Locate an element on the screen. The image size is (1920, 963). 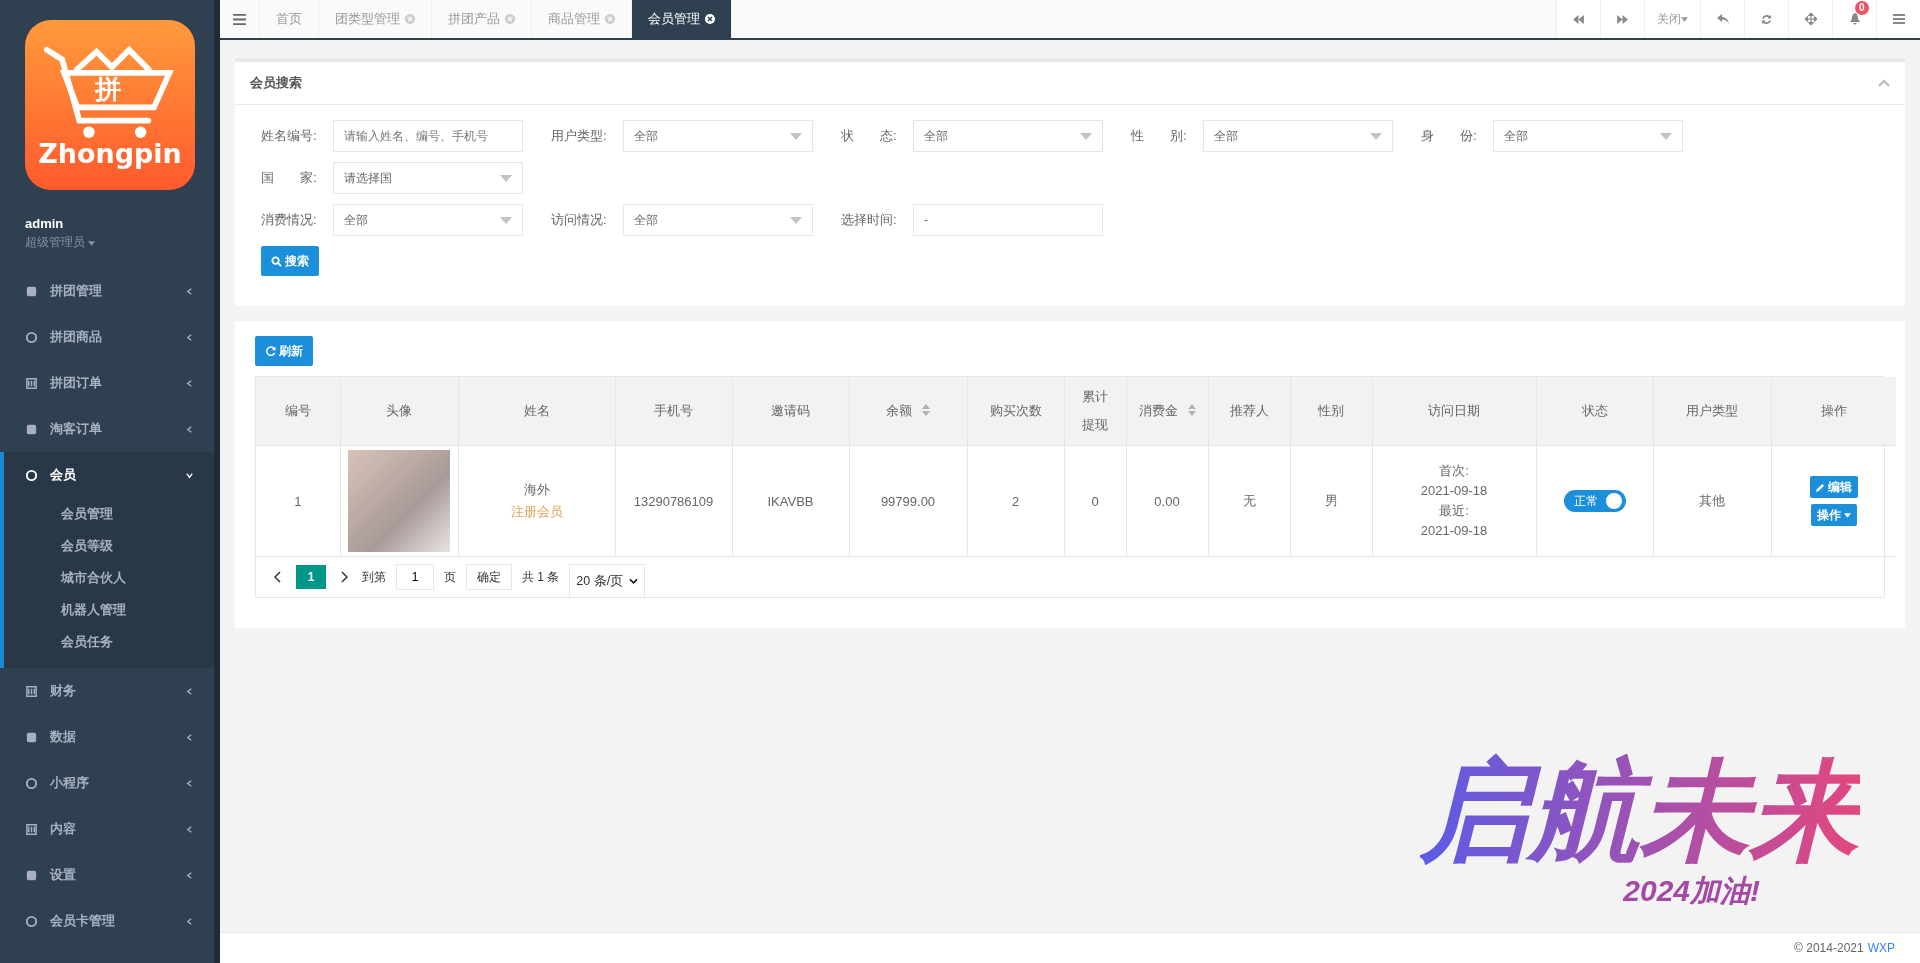
page-number: 1 is located at coordinates (311, 577).